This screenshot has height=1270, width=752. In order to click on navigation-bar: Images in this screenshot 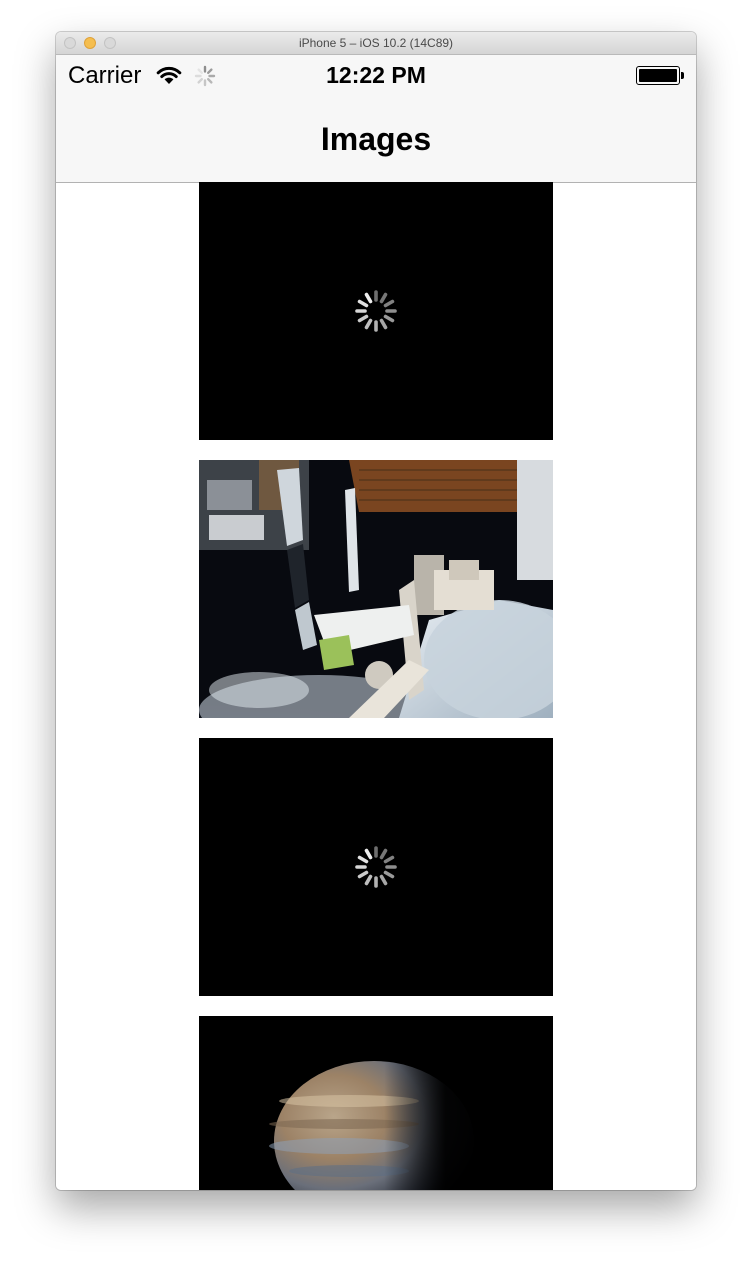, I will do `click(376, 140)`.